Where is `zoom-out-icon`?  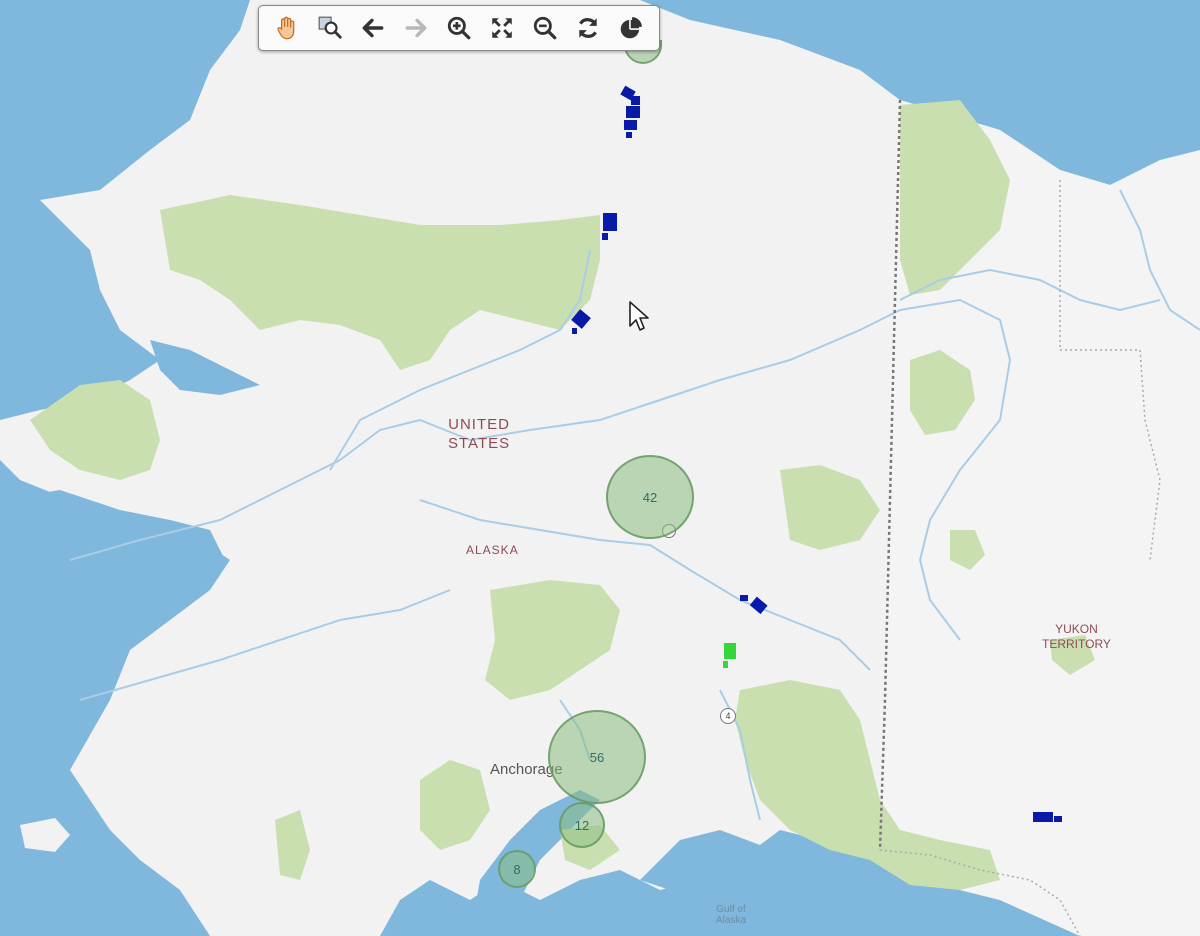 zoom-out-icon is located at coordinates (545, 28).